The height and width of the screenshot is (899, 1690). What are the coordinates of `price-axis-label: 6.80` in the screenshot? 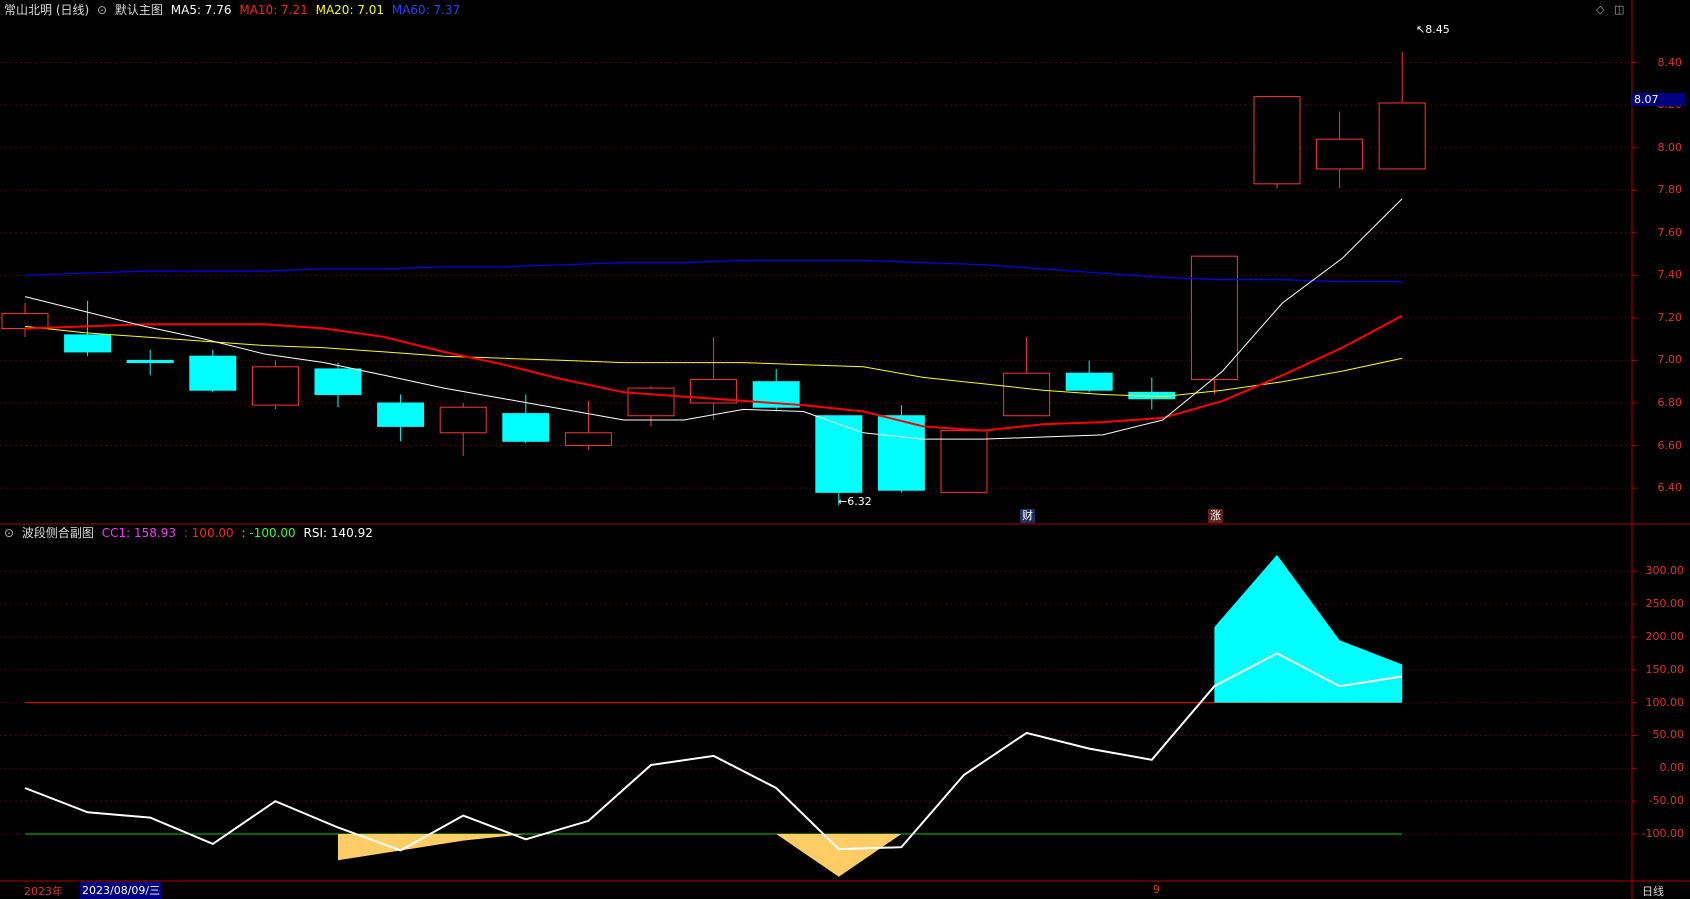 It's located at (1670, 402).